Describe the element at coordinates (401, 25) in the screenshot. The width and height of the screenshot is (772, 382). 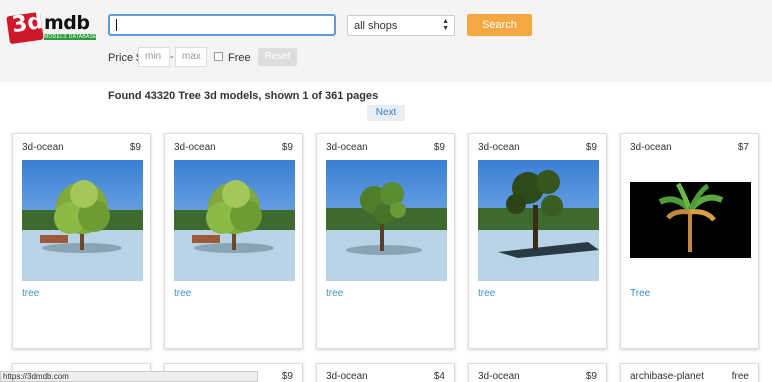
I see `shop-select: all shops ▲ ▼` at that location.